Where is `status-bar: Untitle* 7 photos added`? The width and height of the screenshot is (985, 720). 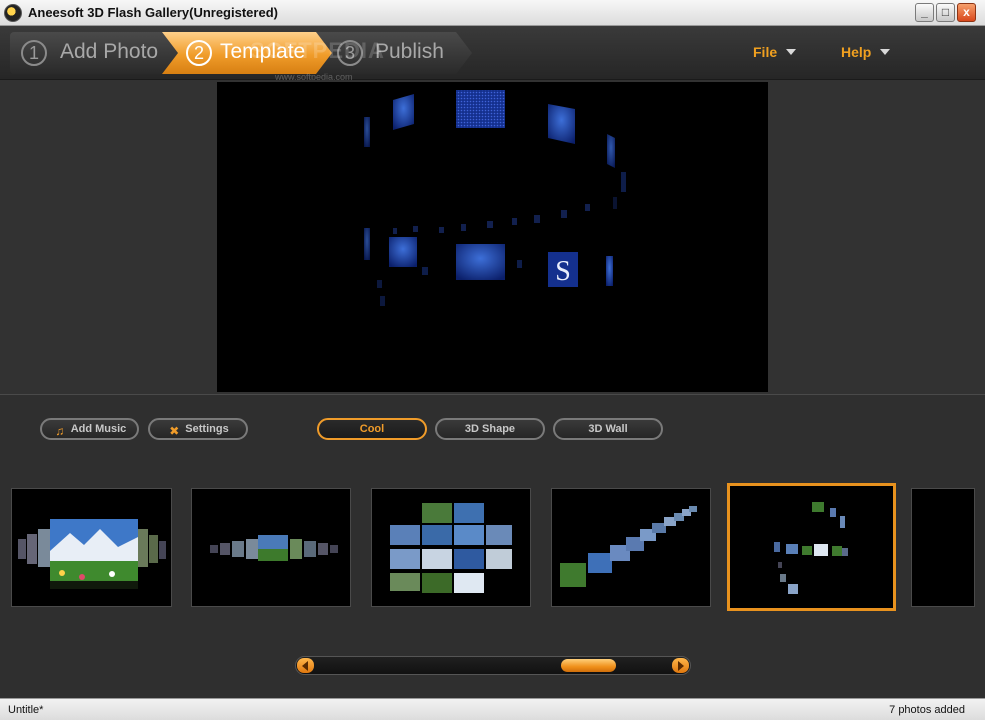 status-bar: Untitle* 7 photos added is located at coordinates (492, 709).